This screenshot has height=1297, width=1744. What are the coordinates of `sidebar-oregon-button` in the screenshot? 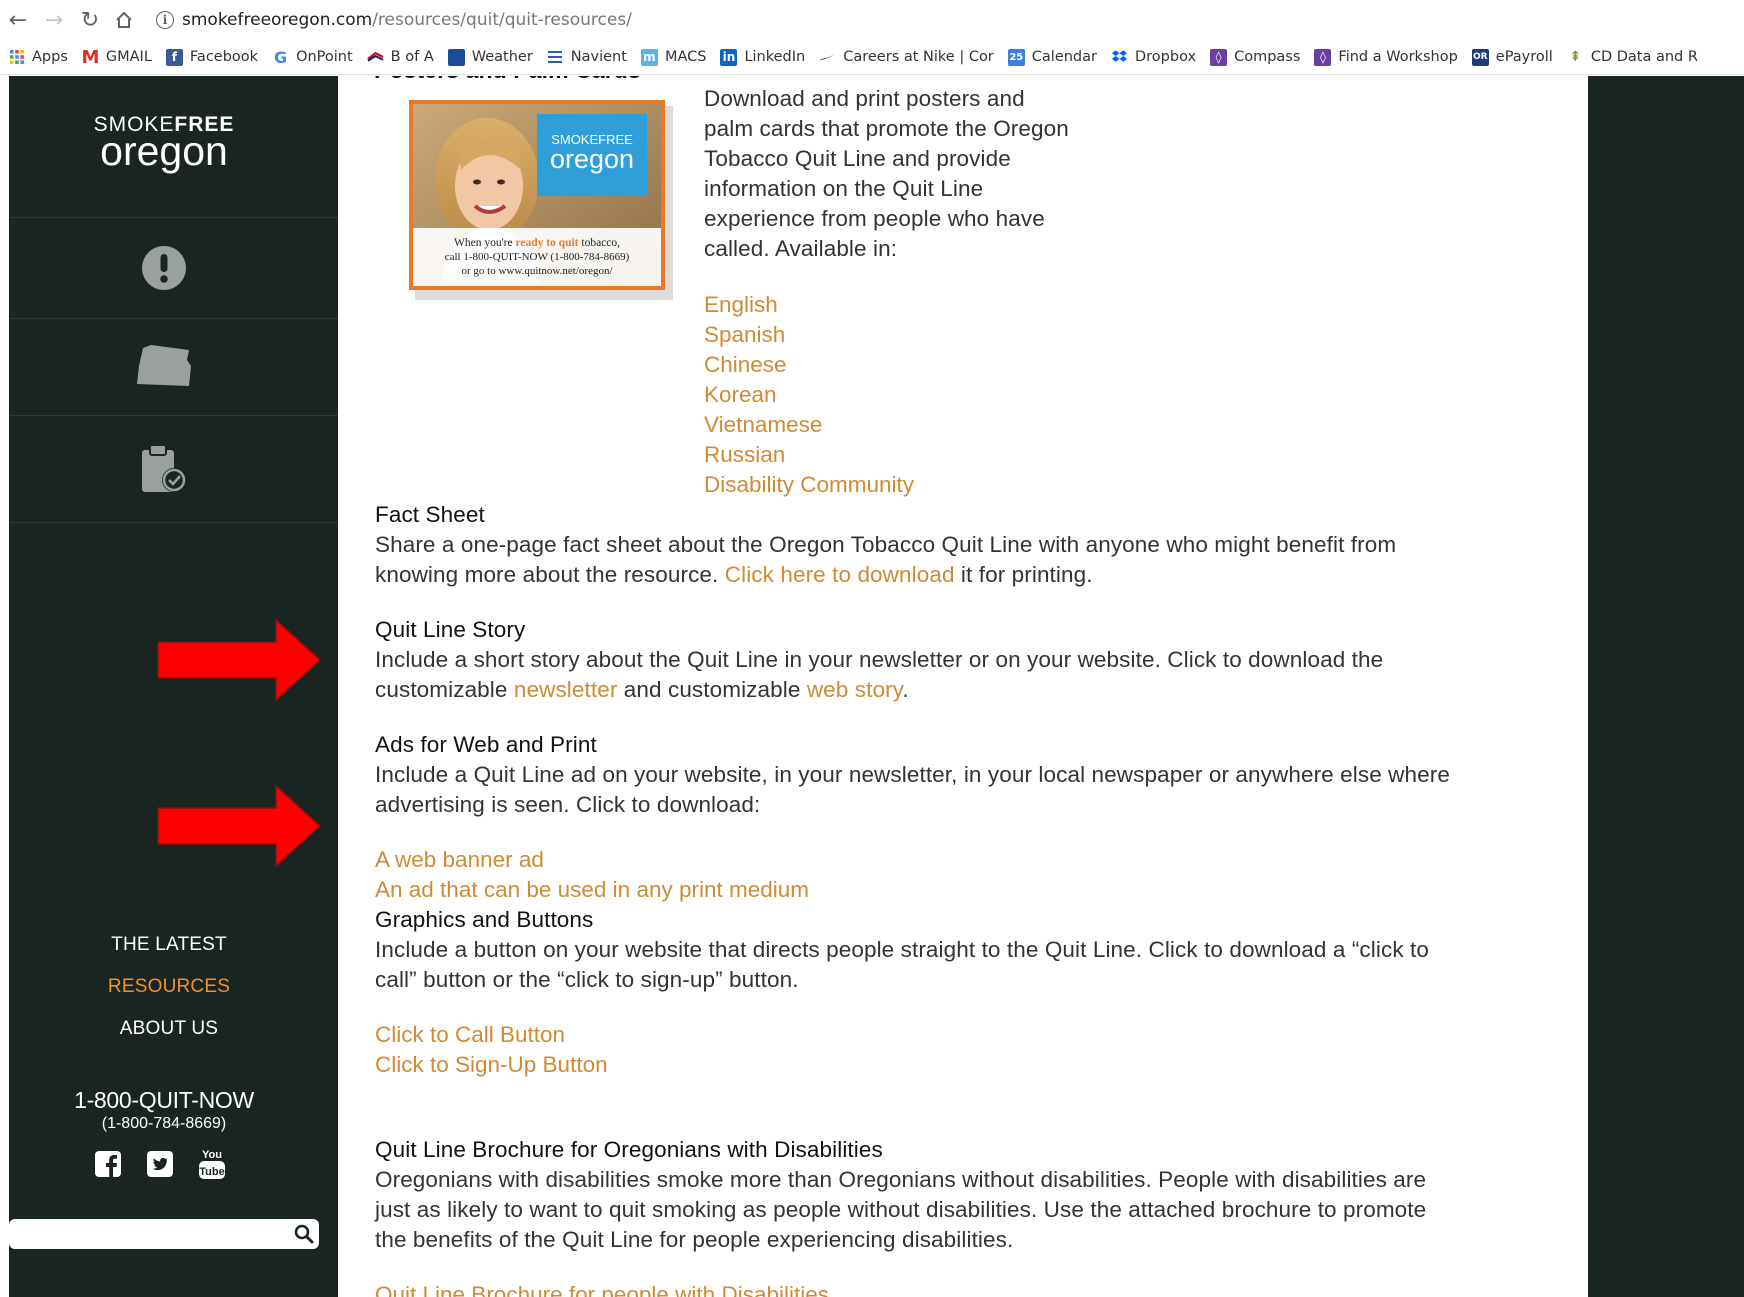 It's located at (164, 368).